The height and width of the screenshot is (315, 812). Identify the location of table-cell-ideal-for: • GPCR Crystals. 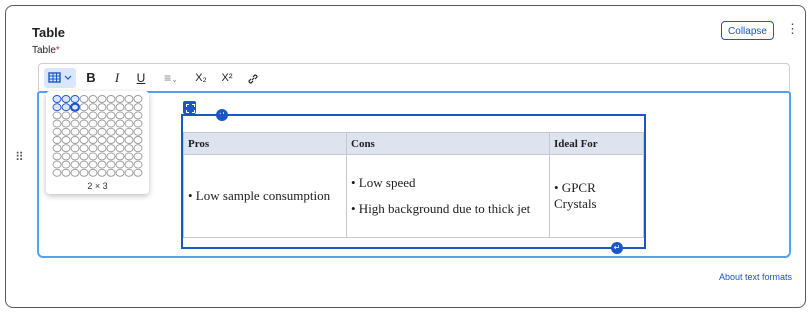
(596, 196).